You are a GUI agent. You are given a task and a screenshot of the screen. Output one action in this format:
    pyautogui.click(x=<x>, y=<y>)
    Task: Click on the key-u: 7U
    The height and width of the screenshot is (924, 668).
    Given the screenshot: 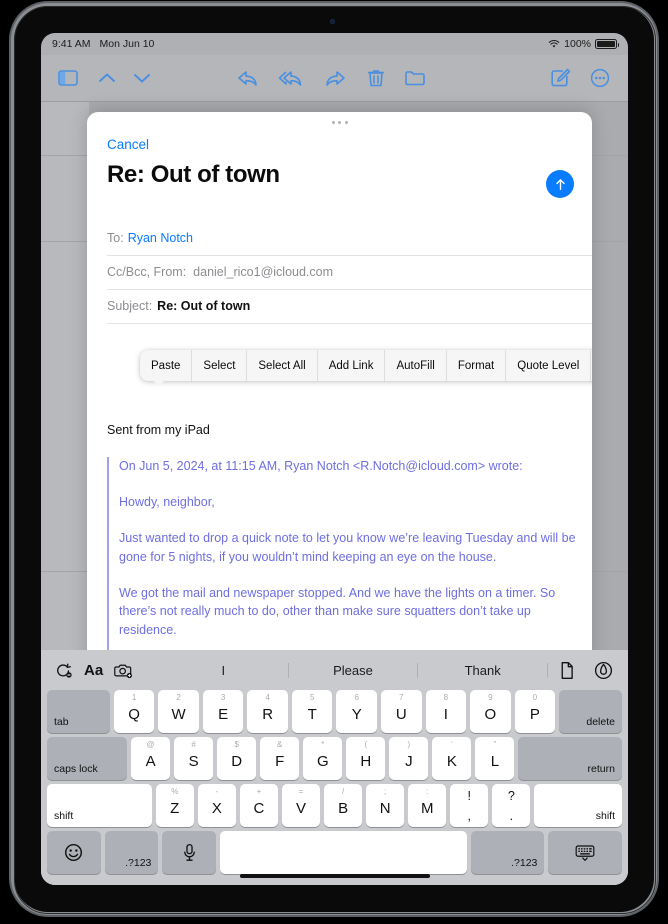 What is the action you would take?
    pyautogui.click(x=401, y=711)
    